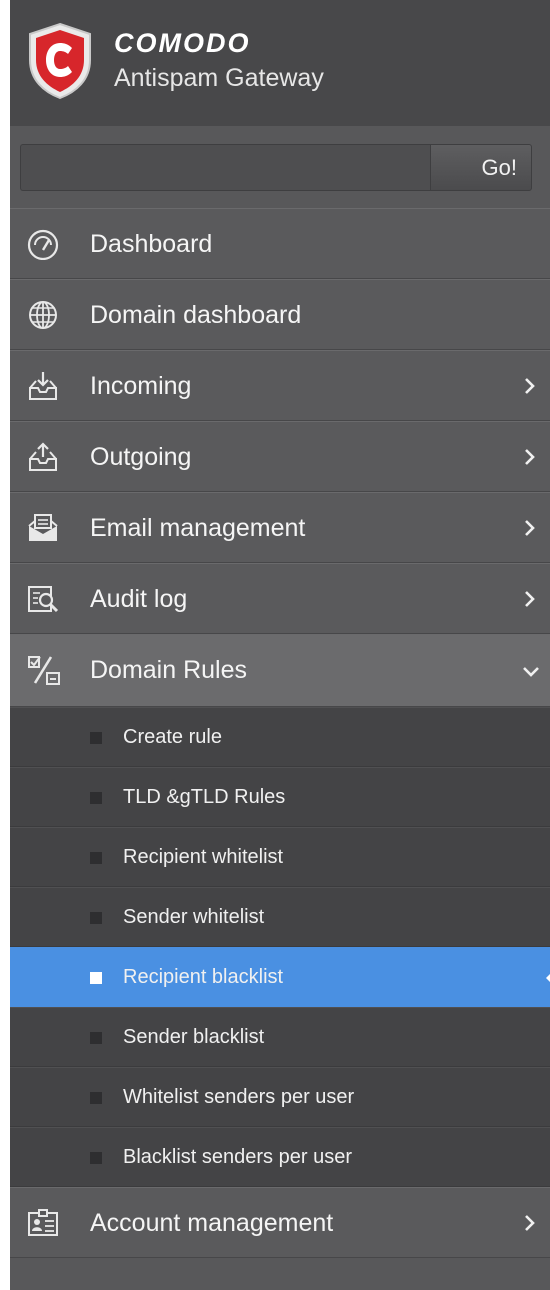  I want to click on menu-item-label: Domain Rules, so click(169, 670).